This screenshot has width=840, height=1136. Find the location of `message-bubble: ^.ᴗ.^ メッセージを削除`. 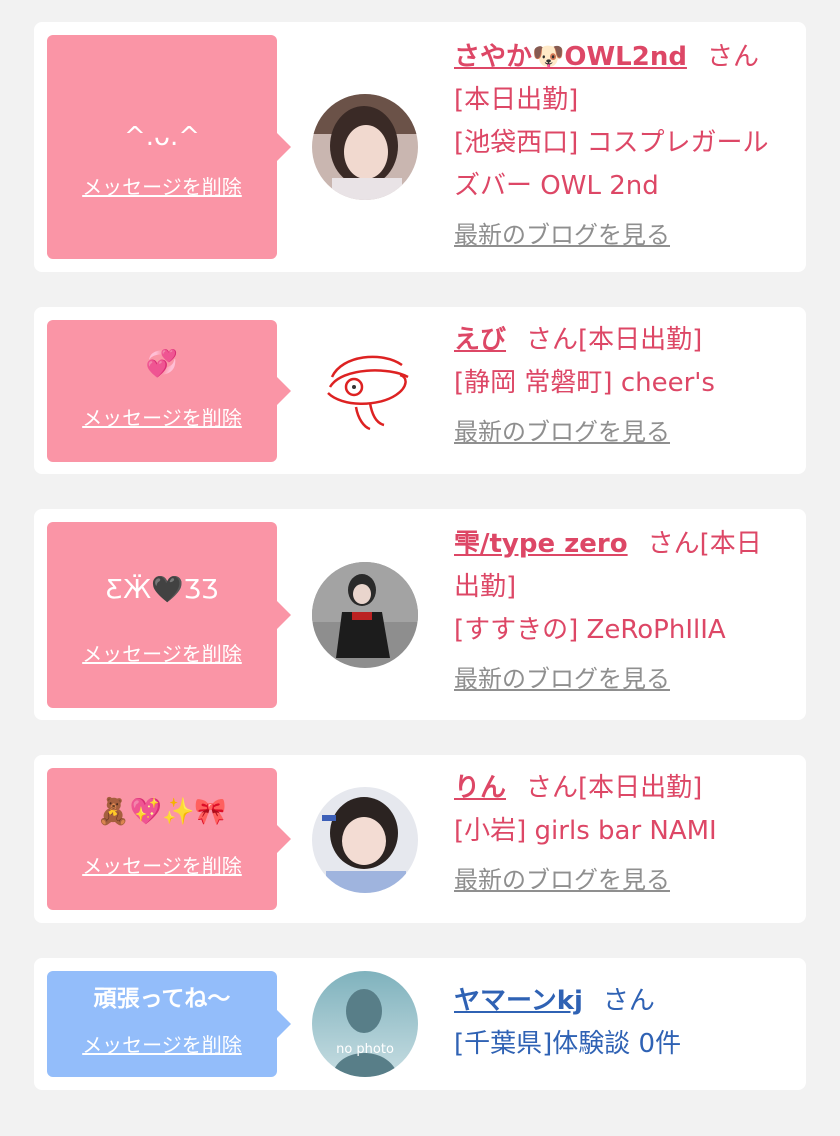

message-bubble: ^.ᴗ.^ メッセージを削除 is located at coordinates (169, 147).